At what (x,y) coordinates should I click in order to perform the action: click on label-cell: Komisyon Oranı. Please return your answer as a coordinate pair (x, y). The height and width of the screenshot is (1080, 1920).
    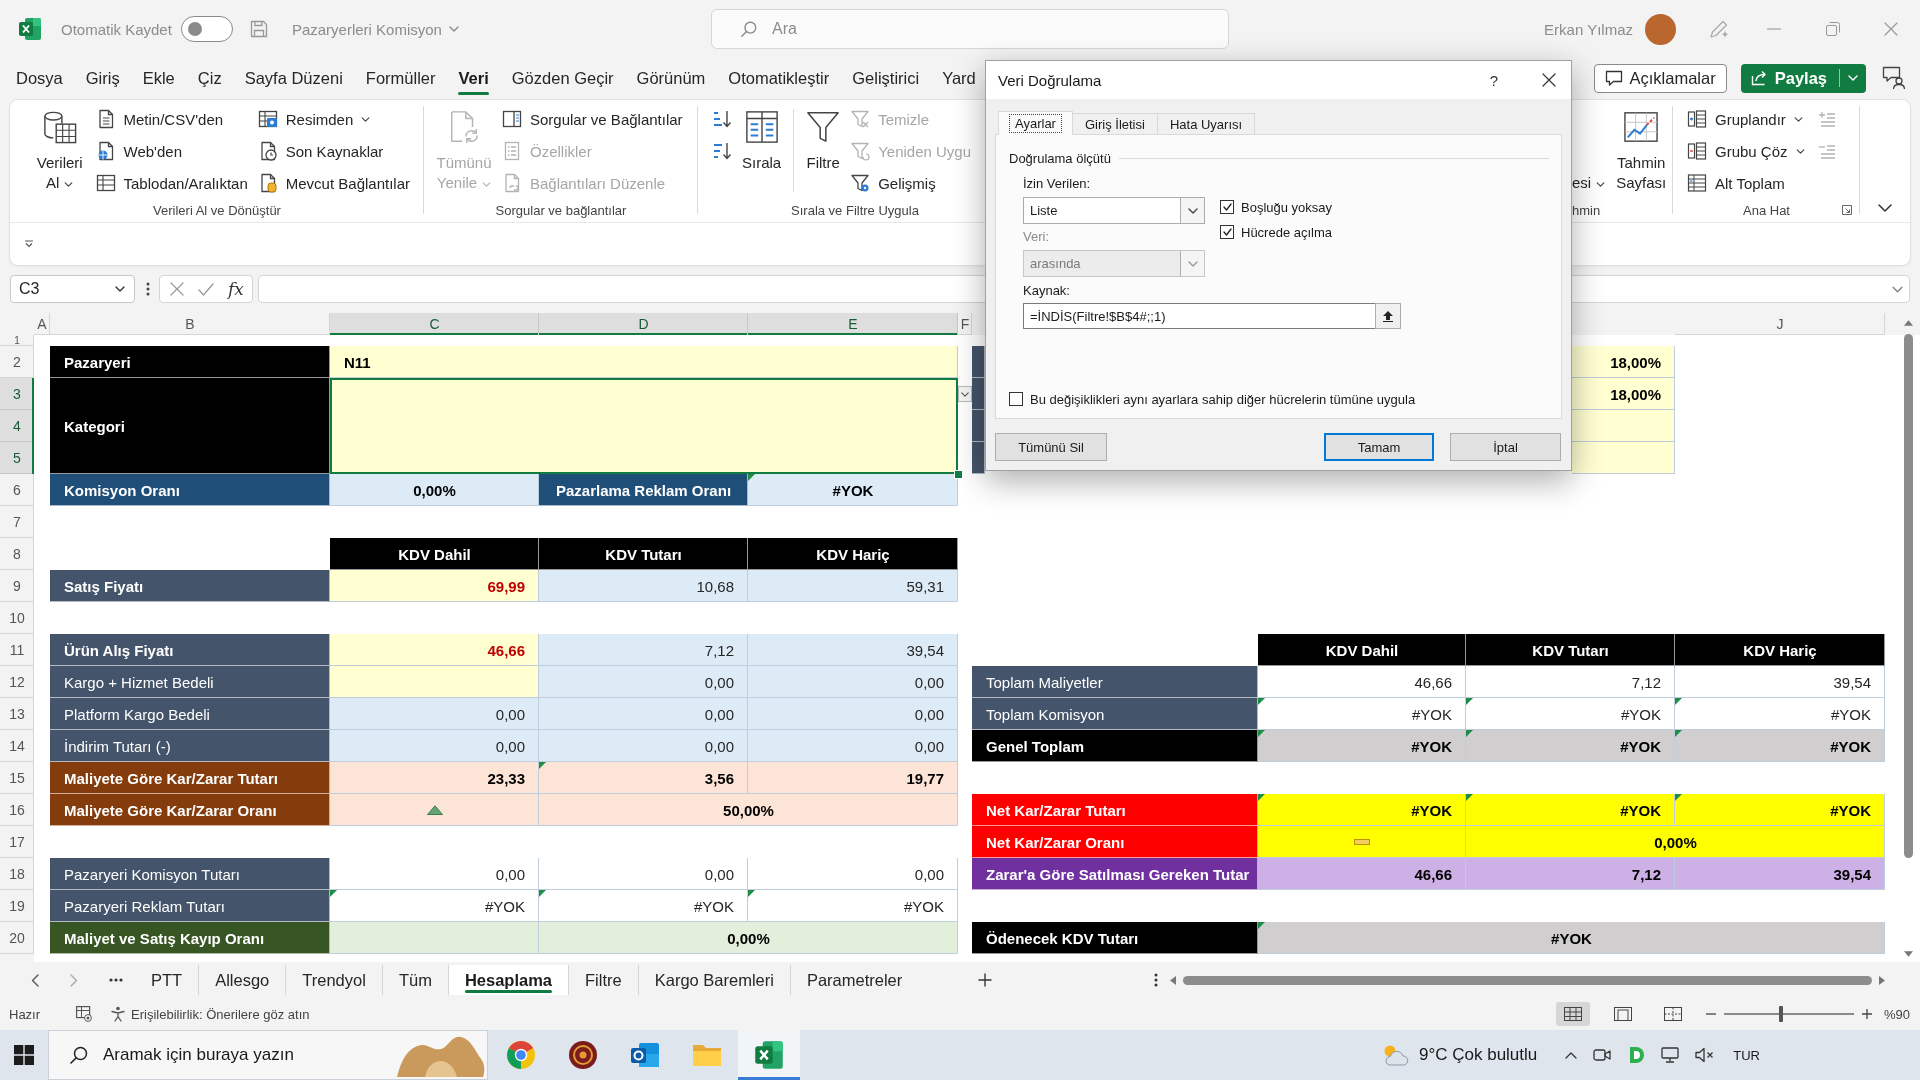
    Looking at the image, I should click on (190, 490).